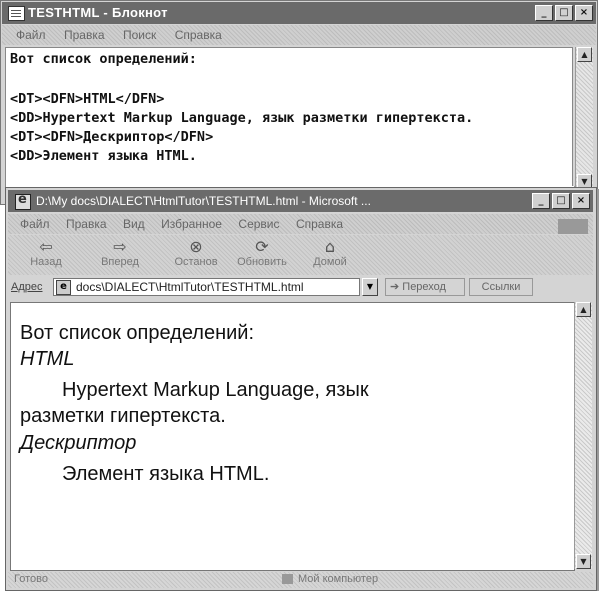 Image resolution: width=601 pixels, height=591 pixels. Describe the element at coordinates (47, 359) in the screenshot. I see `definition-term: HTML` at that location.